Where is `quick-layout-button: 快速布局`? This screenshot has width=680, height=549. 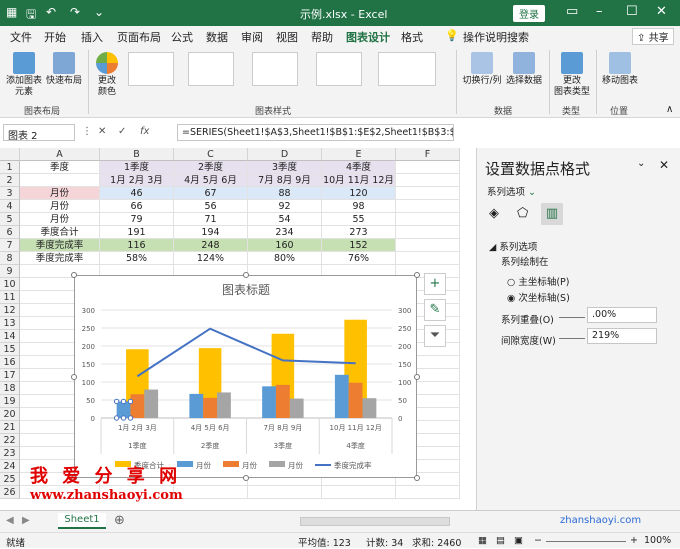 quick-layout-button: 快速布局 is located at coordinates (64, 69).